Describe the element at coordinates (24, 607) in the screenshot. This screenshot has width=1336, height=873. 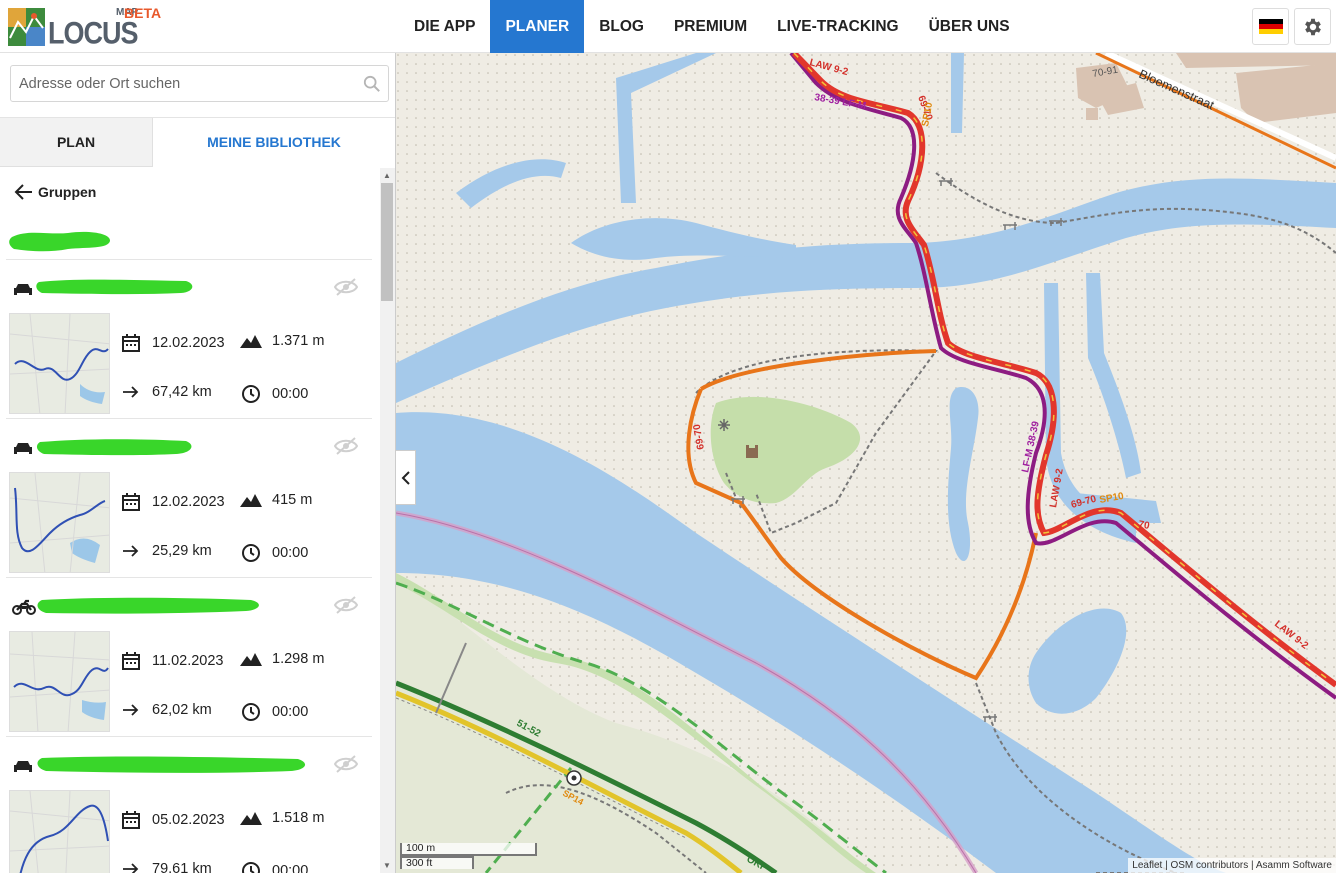
I see `motorcycle-icon` at that location.